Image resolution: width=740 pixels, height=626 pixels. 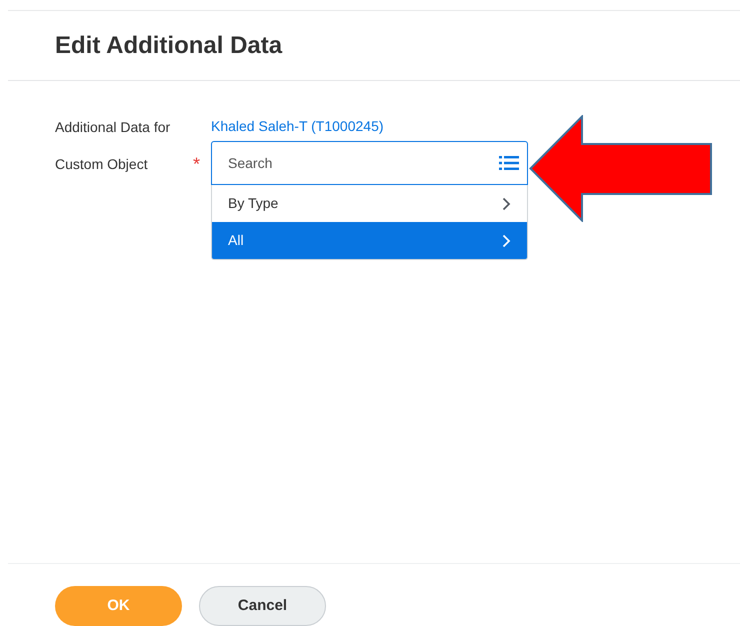 What do you see at coordinates (509, 163) in the screenshot?
I see `list-icon` at bounding box center [509, 163].